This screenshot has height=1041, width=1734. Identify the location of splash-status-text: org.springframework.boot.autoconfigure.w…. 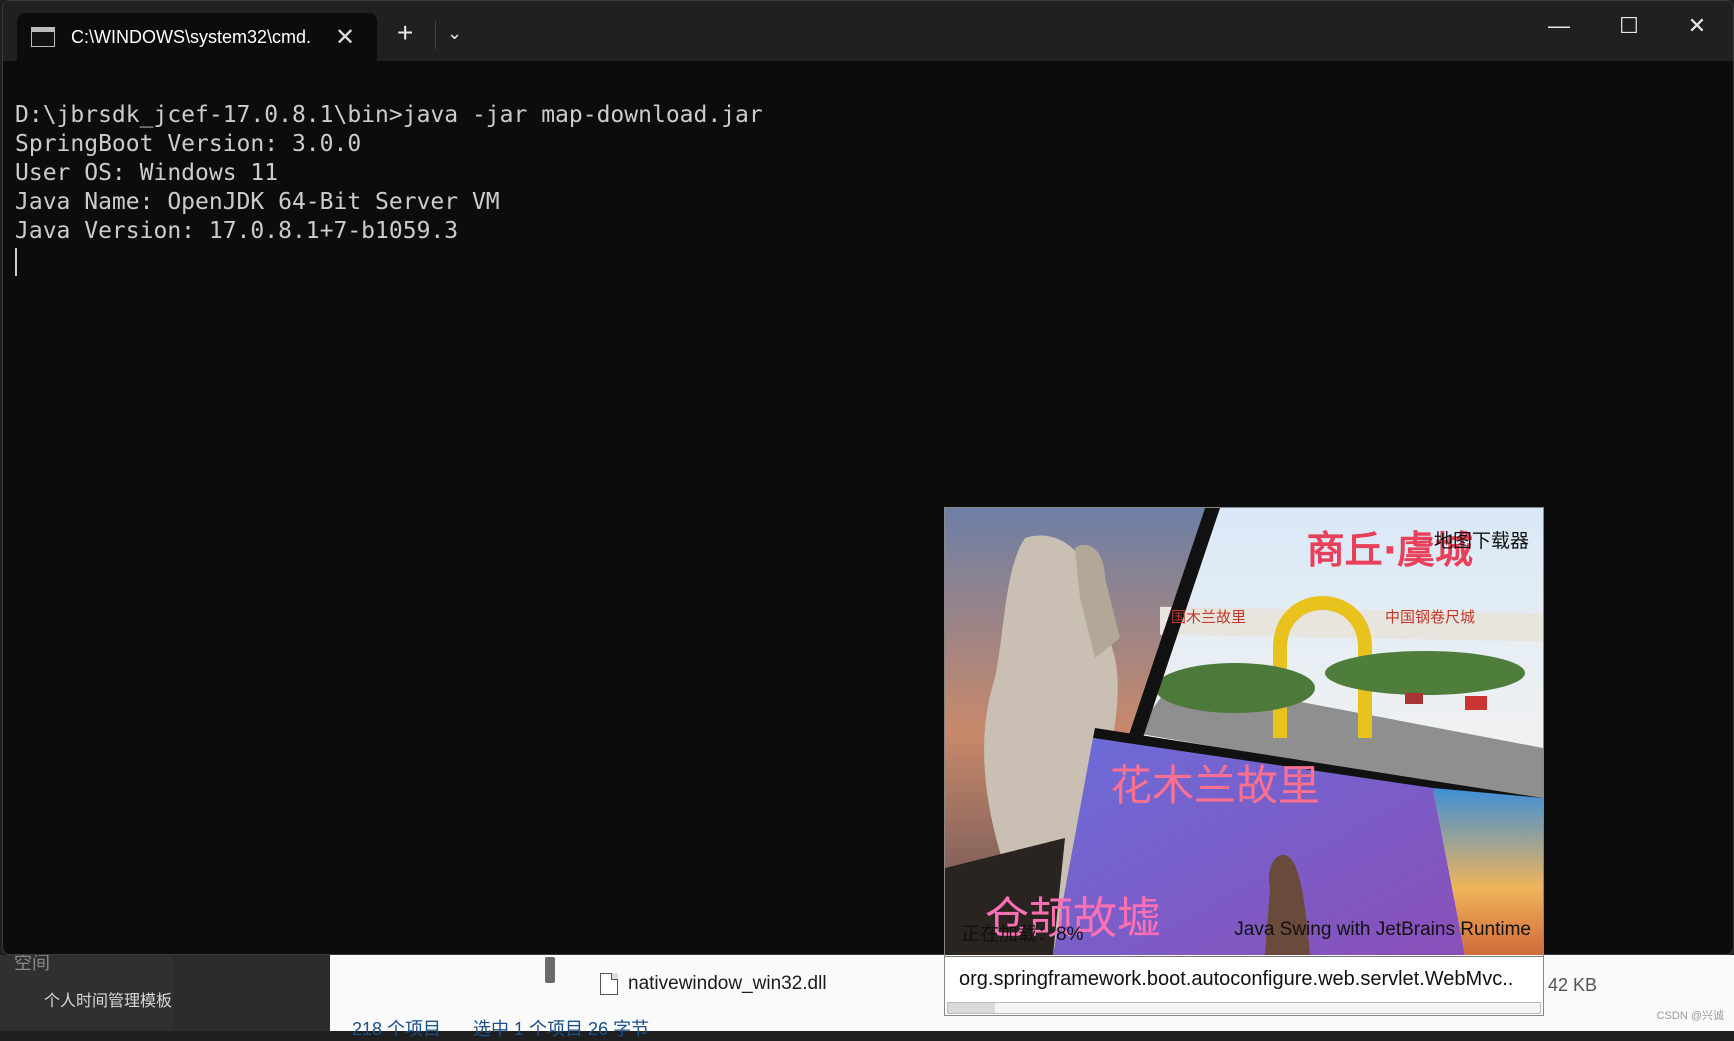
(1236, 978).